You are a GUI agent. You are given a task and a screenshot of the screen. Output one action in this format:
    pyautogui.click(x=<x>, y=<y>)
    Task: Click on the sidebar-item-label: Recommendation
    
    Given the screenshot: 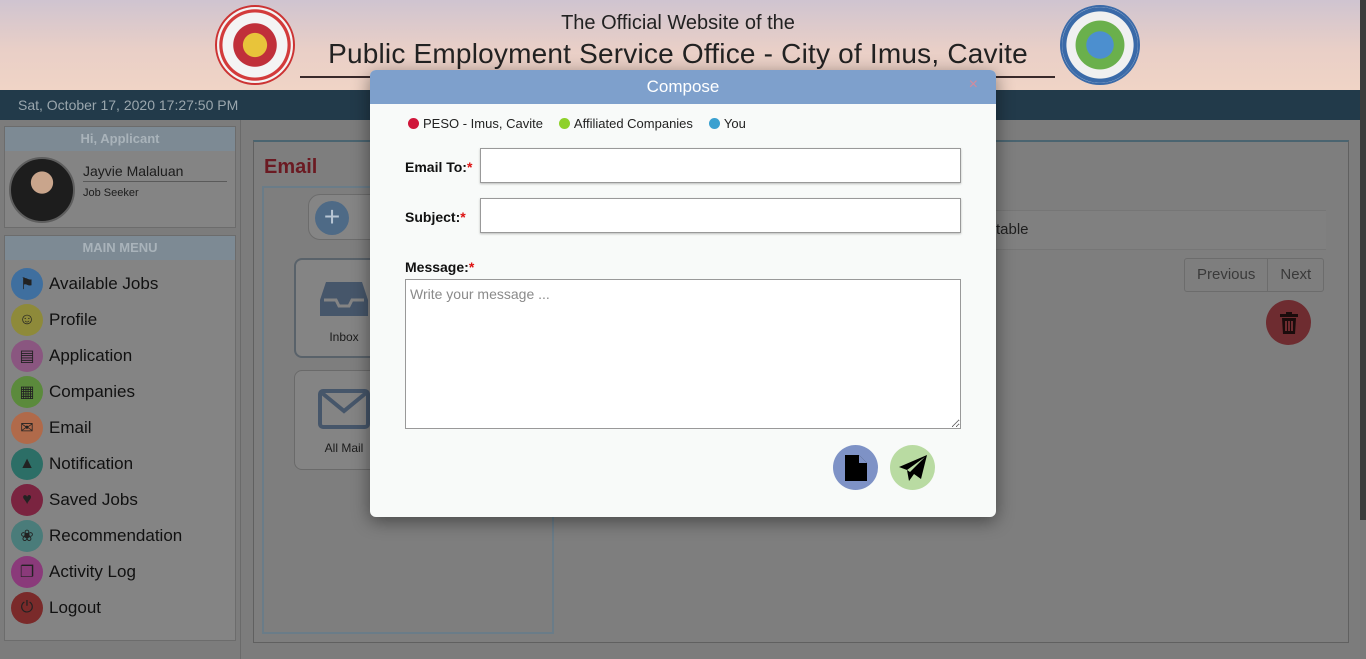 What is the action you would take?
    pyautogui.click(x=116, y=535)
    